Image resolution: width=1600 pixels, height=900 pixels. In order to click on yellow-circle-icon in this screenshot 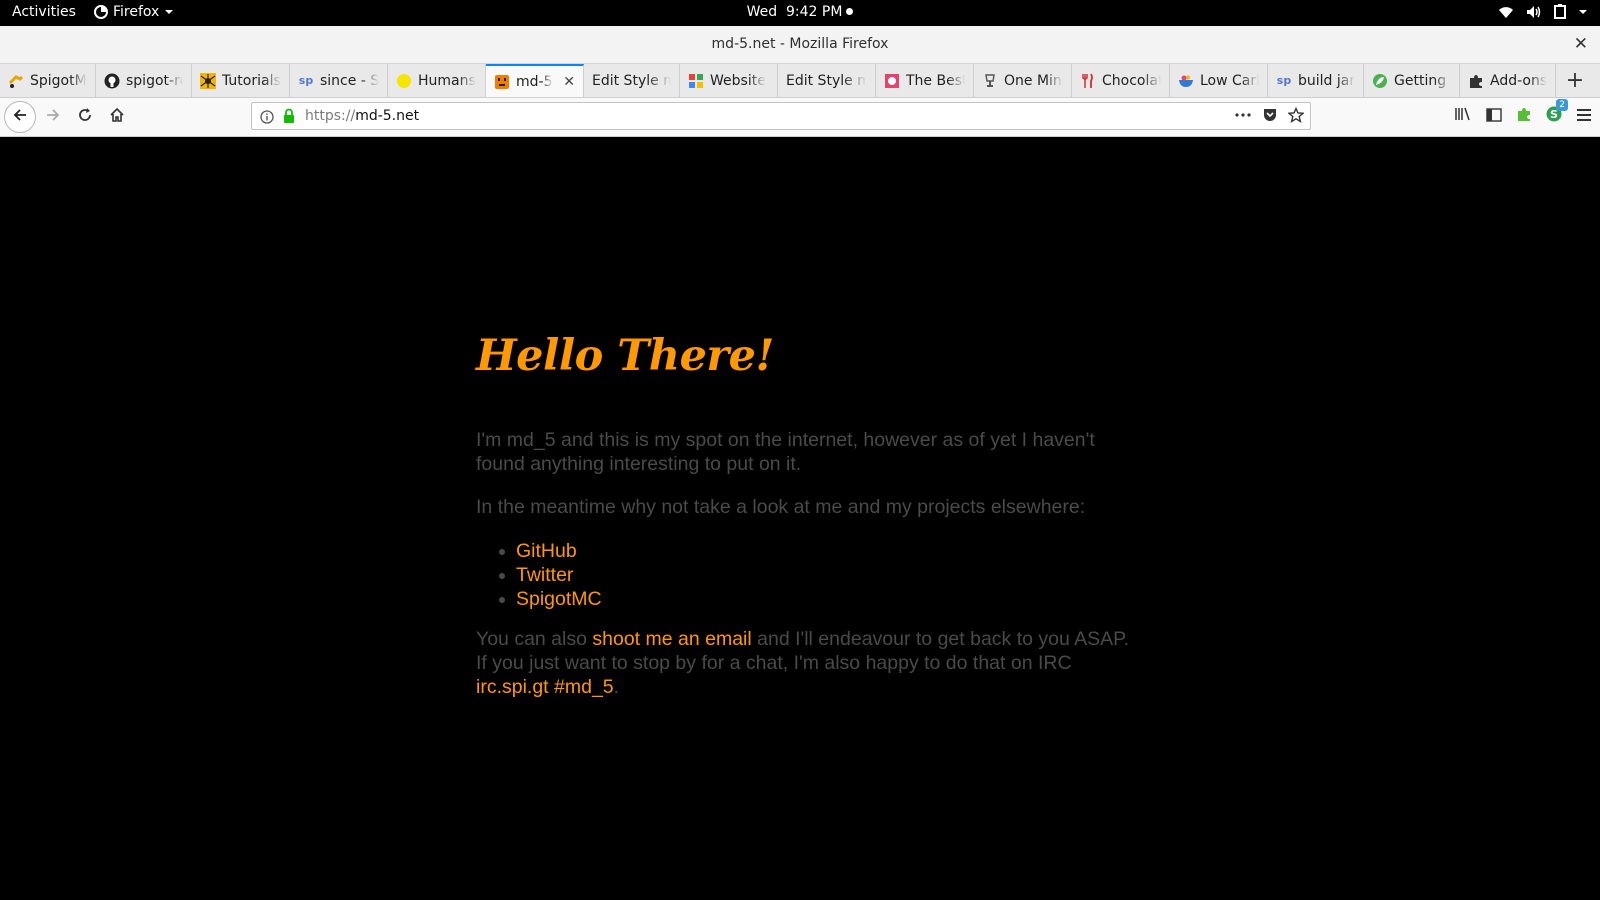, I will do `click(404, 81)`.